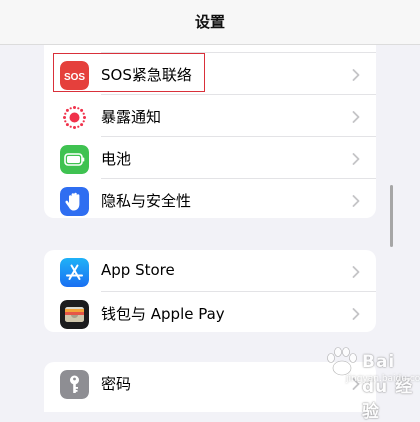  What do you see at coordinates (210, 115) in the screenshot?
I see `row-exposure-notifications: 暴露通知` at bounding box center [210, 115].